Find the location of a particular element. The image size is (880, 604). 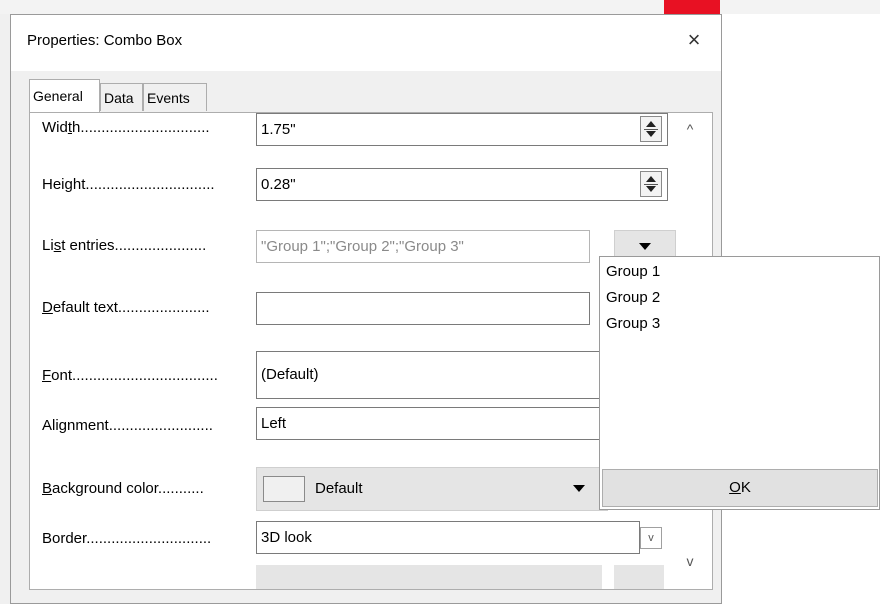

list-entries-popup: Group 1 Group 2 Group 3 OK is located at coordinates (739, 383).